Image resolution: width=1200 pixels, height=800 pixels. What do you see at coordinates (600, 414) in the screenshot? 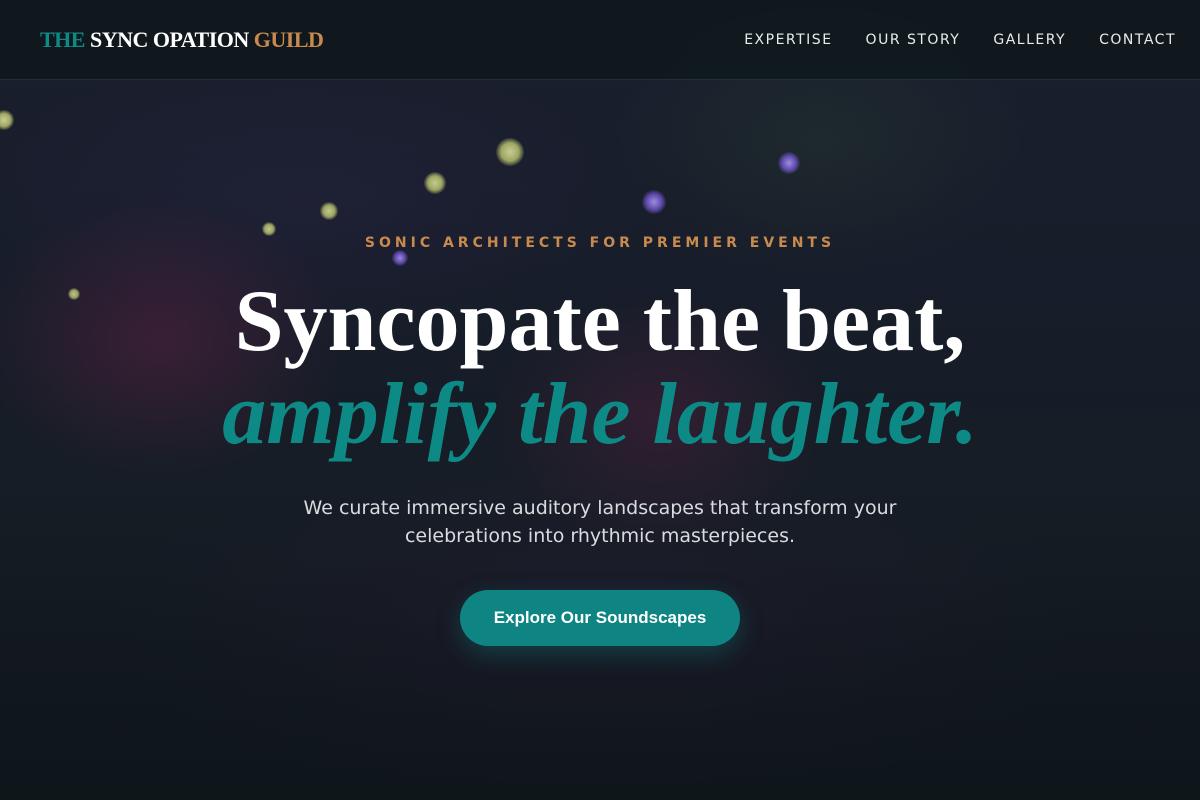
I see `hero-headline-line2: amplify the laughter.` at bounding box center [600, 414].